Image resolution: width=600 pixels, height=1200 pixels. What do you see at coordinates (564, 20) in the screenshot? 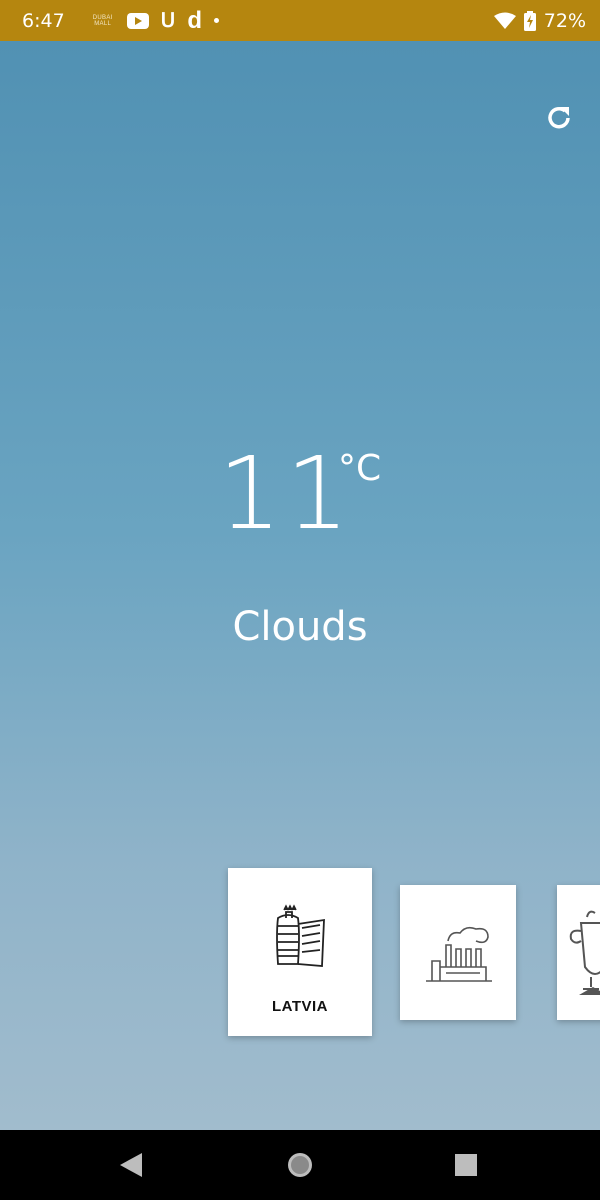
I see `battery-percentage: 72%` at bounding box center [564, 20].